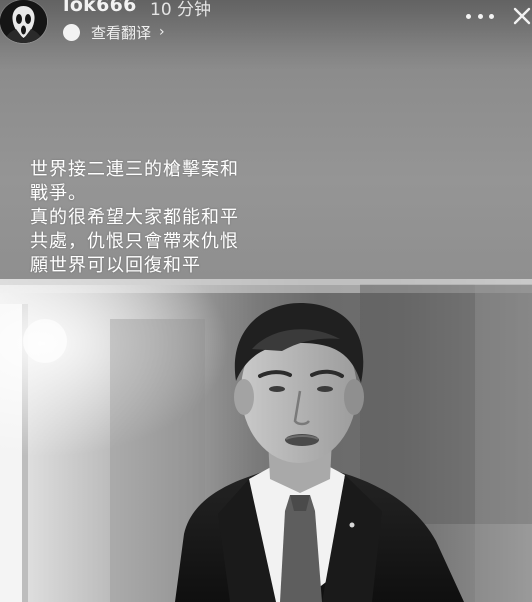  I want to click on see-translation-label: 查看翻译, so click(121, 32).